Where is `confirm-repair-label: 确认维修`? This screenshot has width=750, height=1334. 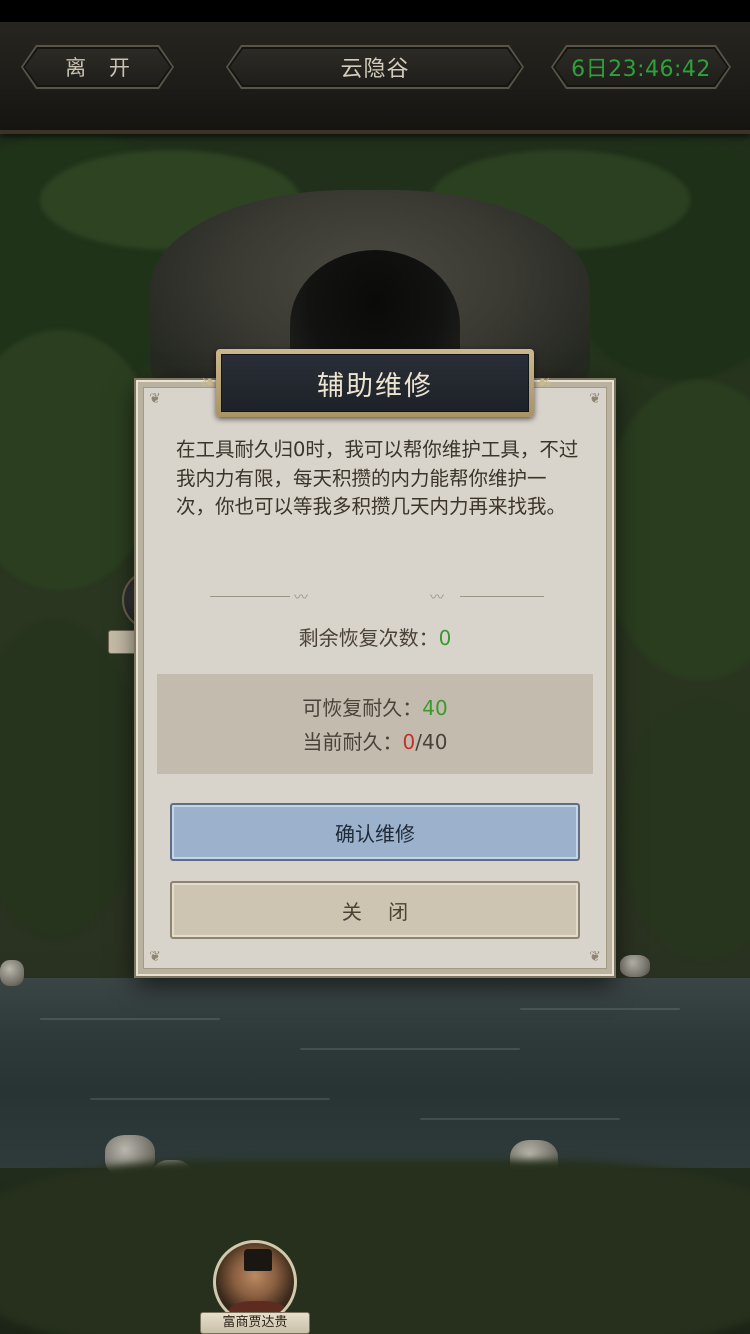 confirm-repair-label: 确认维修 is located at coordinates (375, 833).